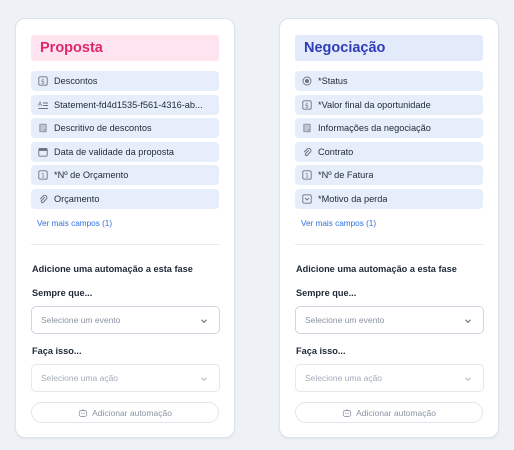 The height and width of the screenshot is (450, 514). What do you see at coordinates (125, 81) in the screenshot?
I see `field-item: $ Descontos` at bounding box center [125, 81].